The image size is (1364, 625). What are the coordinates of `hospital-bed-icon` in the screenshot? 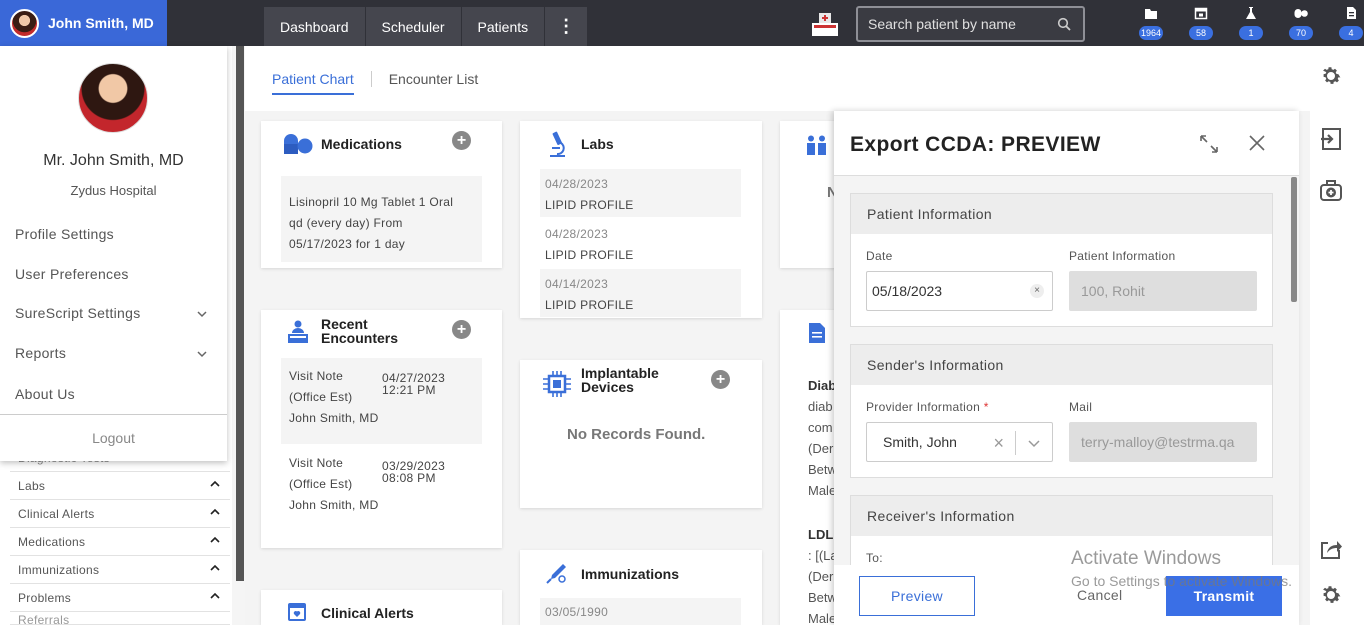 It's located at (825, 24).